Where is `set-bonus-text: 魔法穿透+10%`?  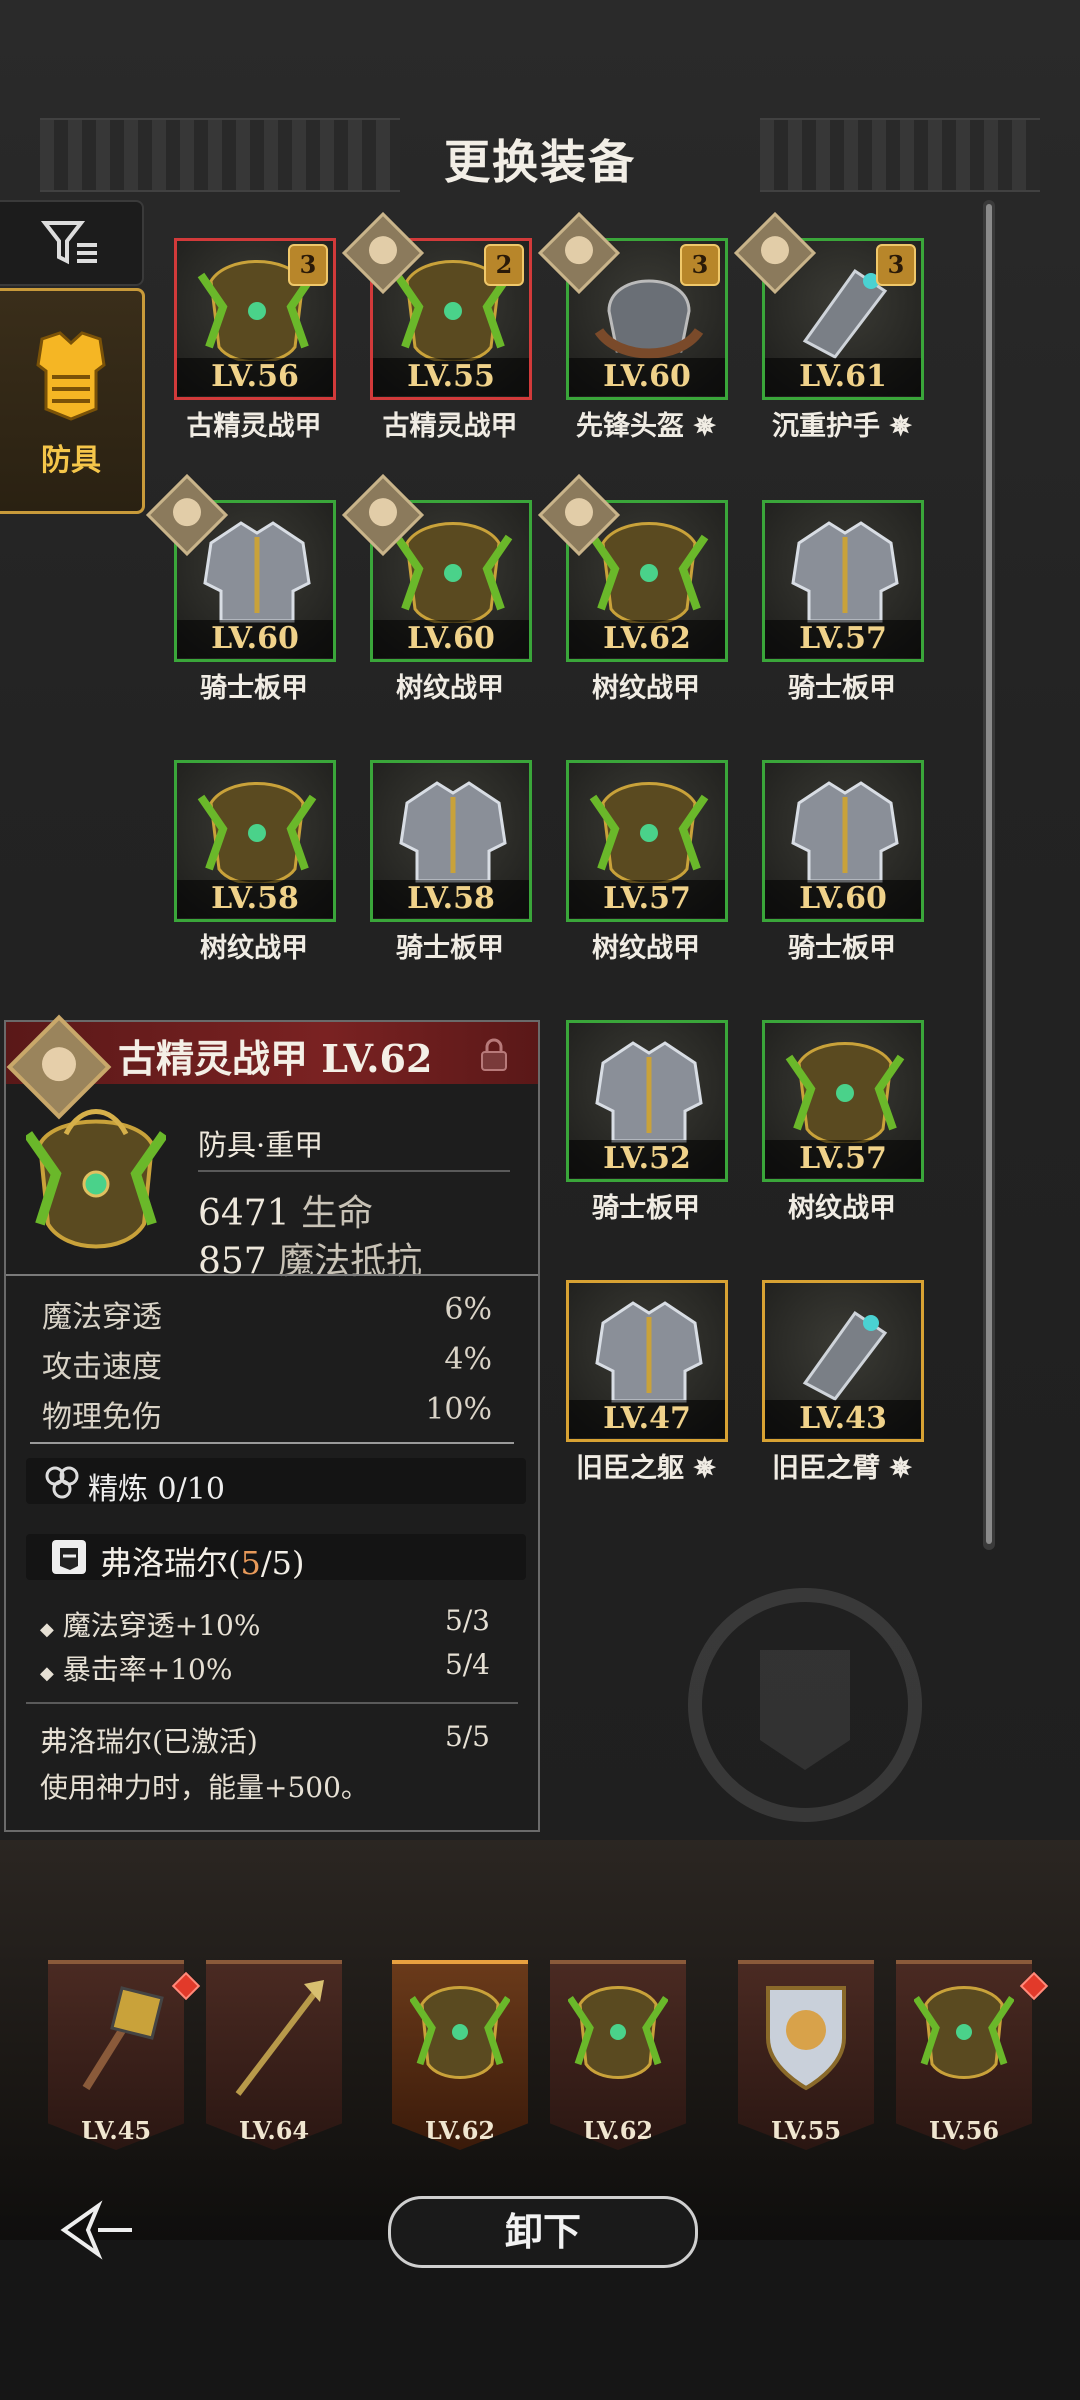
set-bonus-text: 魔法穿透+10% is located at coordinates (161, 1625).